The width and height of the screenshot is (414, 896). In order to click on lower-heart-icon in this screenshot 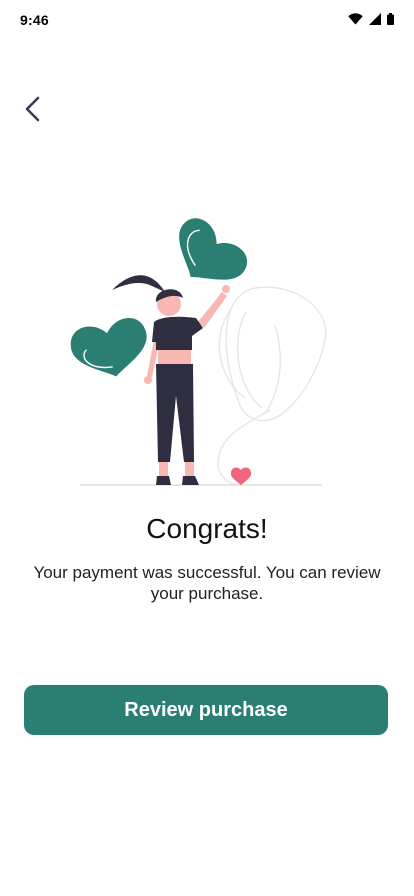, I will do `click(108, 347)`.